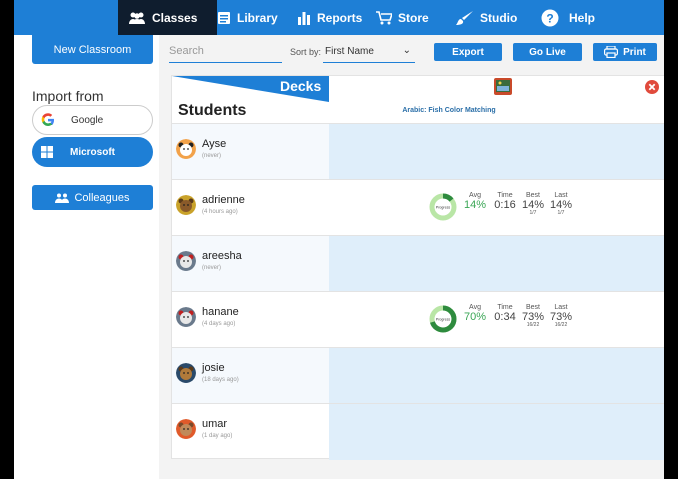 The width and height of the screenshot is (678, 479). I want to click on student-name: josie, so click(213, 368).